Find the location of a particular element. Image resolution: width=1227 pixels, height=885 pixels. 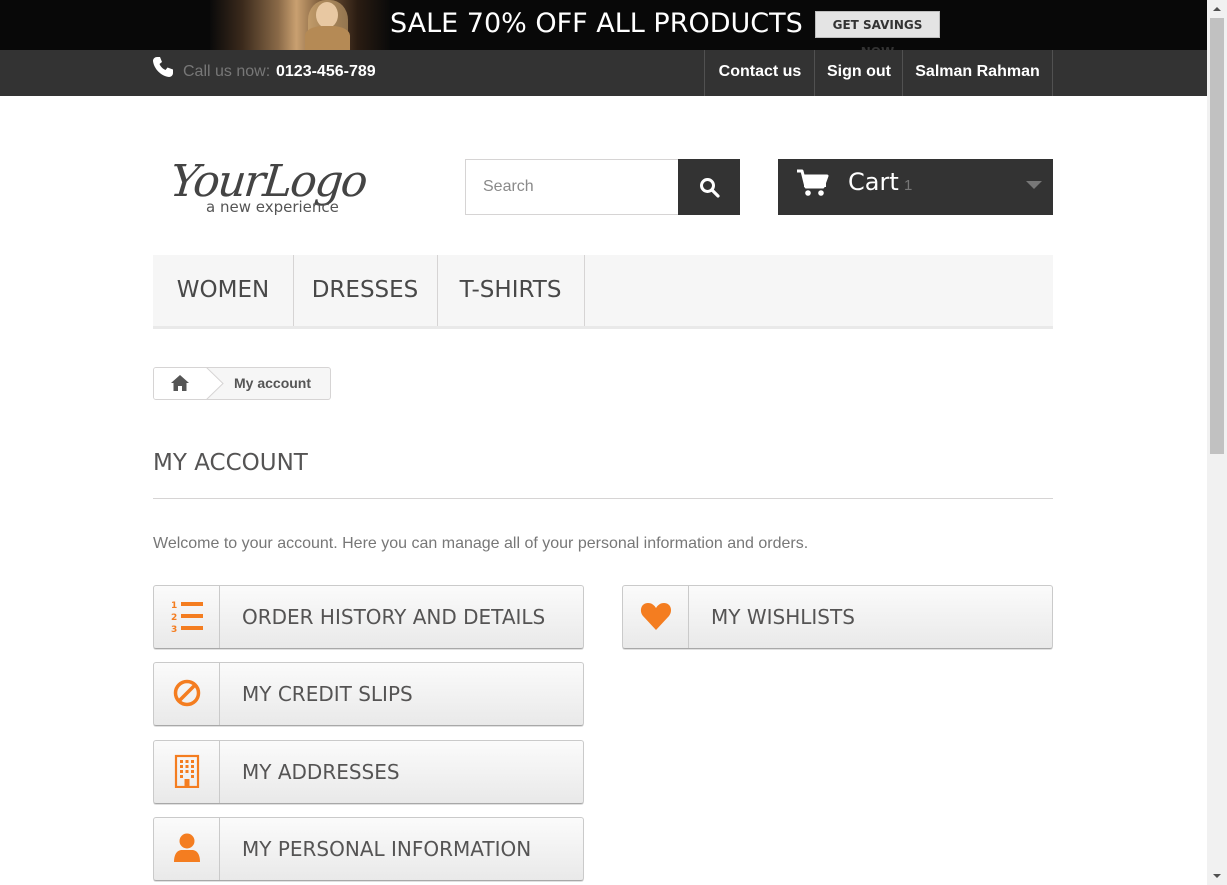

scroll-up-arrow-icon is located at coordinates (1217, 9).